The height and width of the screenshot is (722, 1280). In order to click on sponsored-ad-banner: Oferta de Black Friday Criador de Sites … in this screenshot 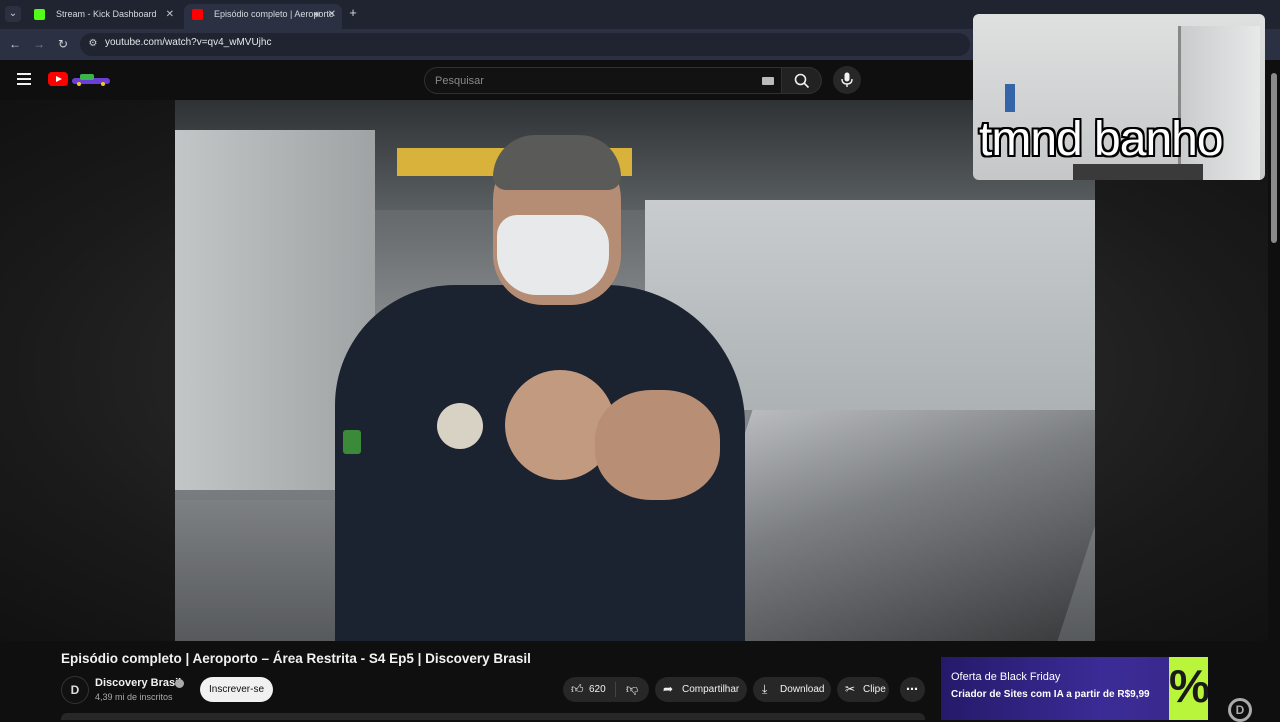, I will do `click(1074, 688)`.